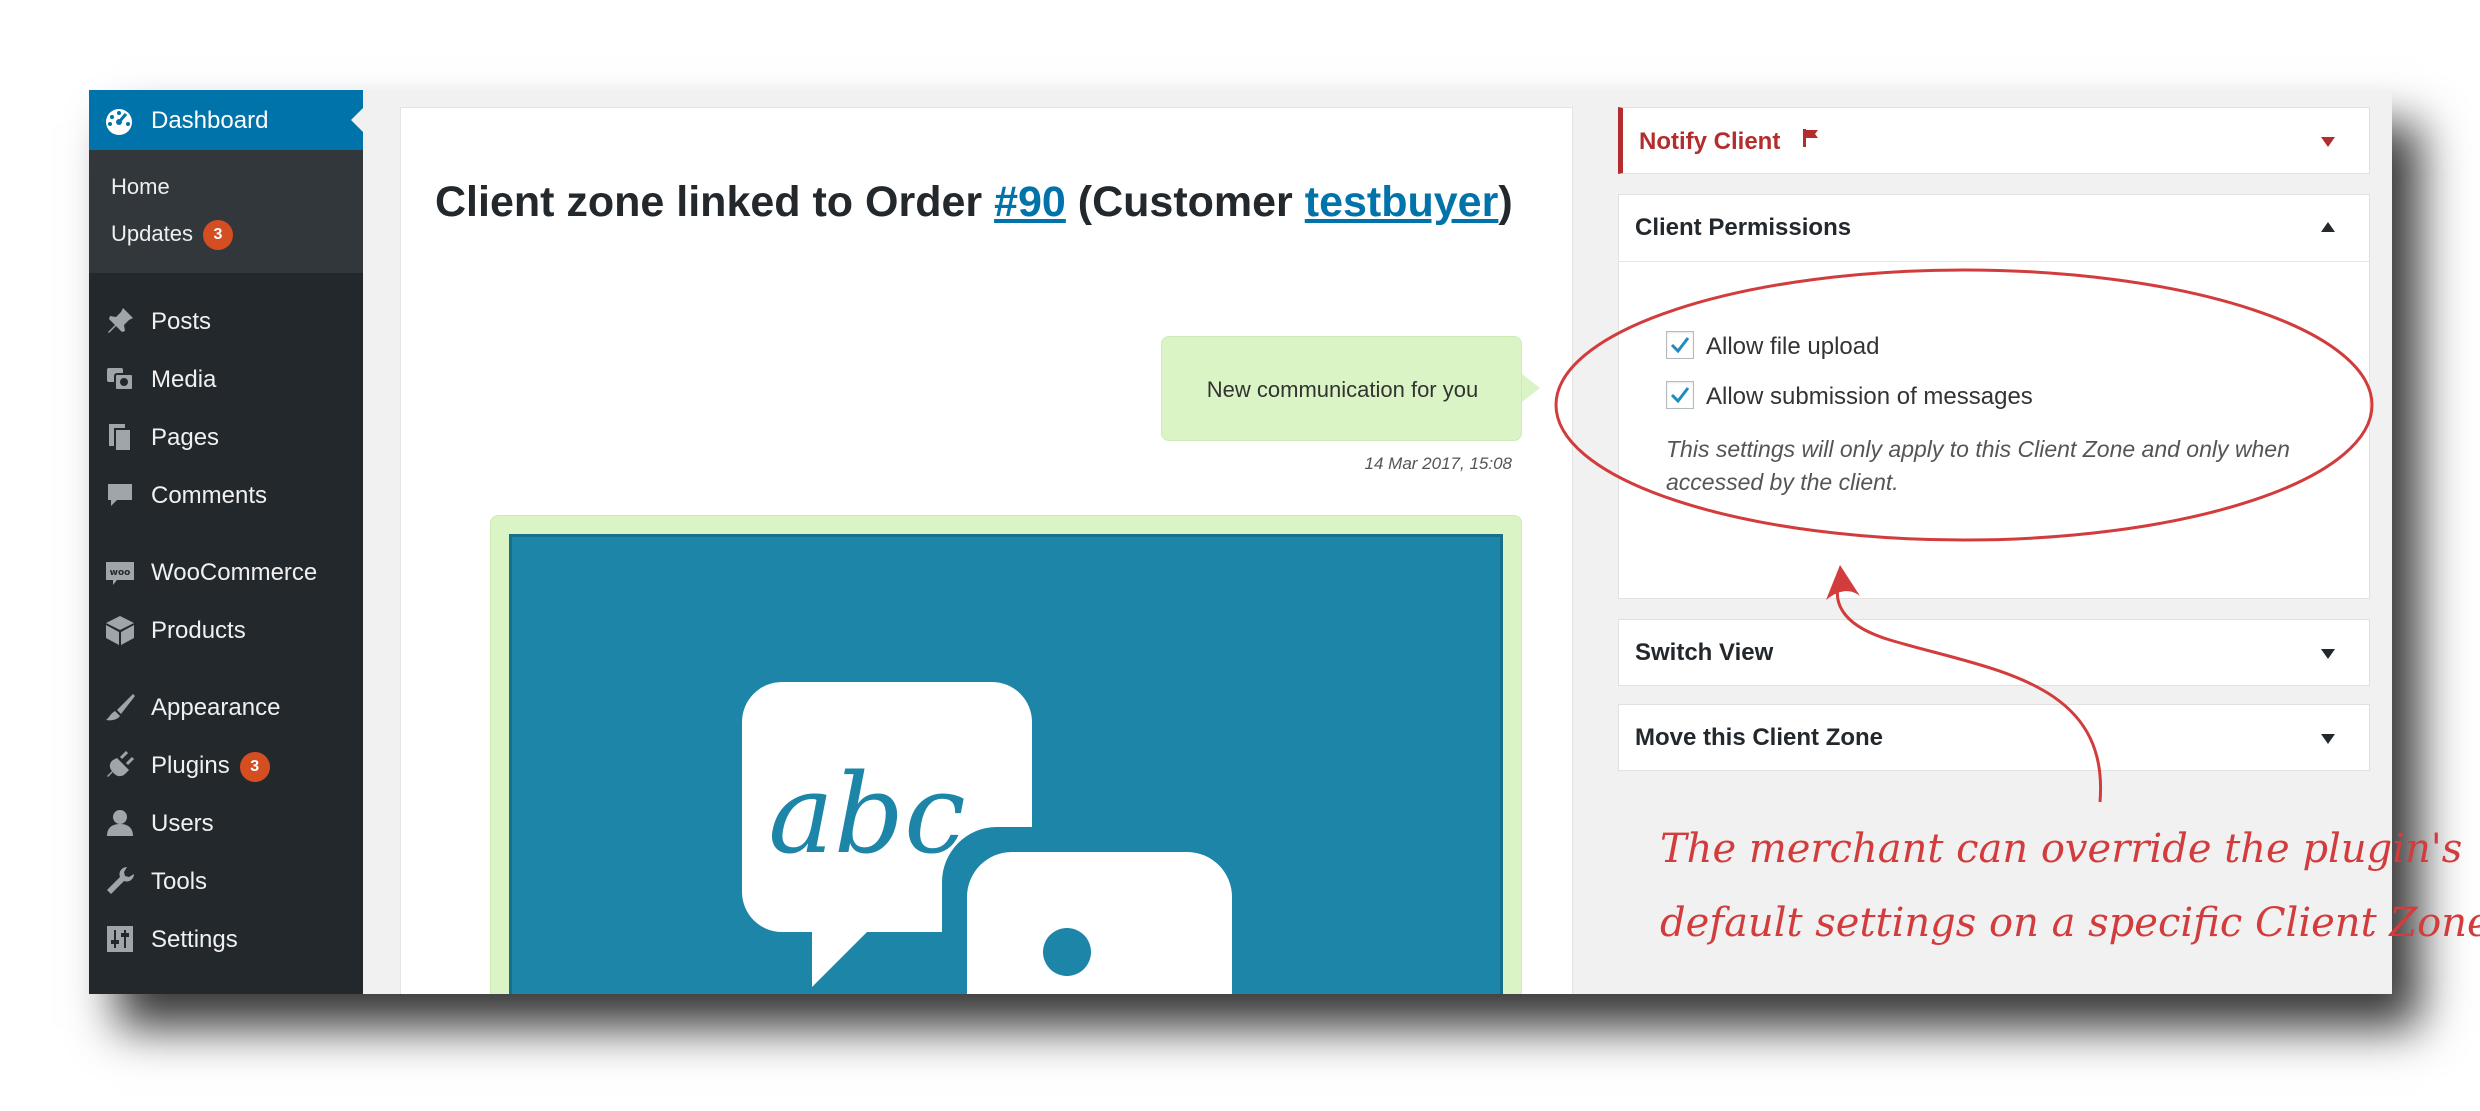  I want to click on woocommerce-icon: woo, so click(120, 573).